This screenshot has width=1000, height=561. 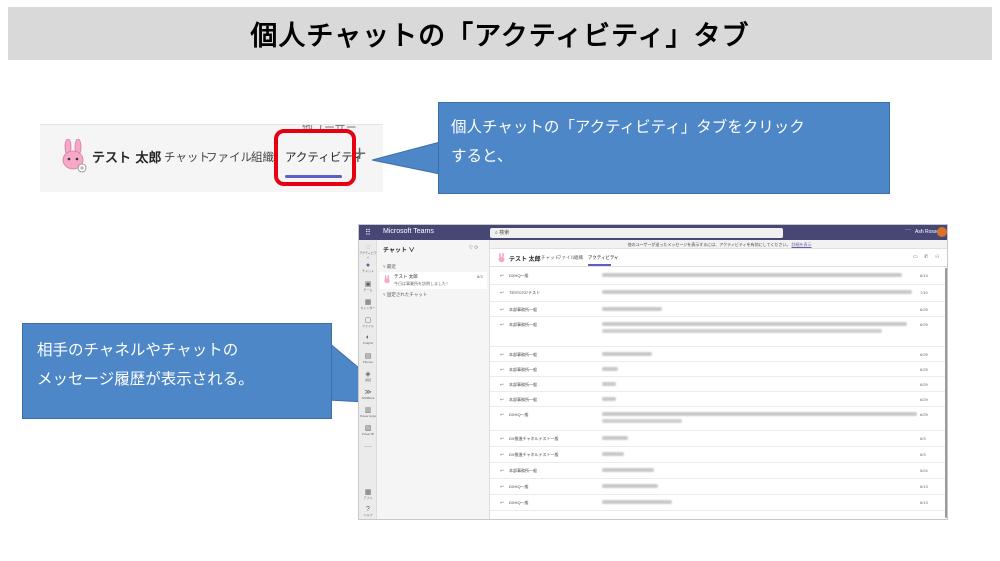 What do you see at coordinates (138, 350) in the screenshot?
I see `callout-line: 相手のチャネルやチャットの` at bounding box center [138, 350].